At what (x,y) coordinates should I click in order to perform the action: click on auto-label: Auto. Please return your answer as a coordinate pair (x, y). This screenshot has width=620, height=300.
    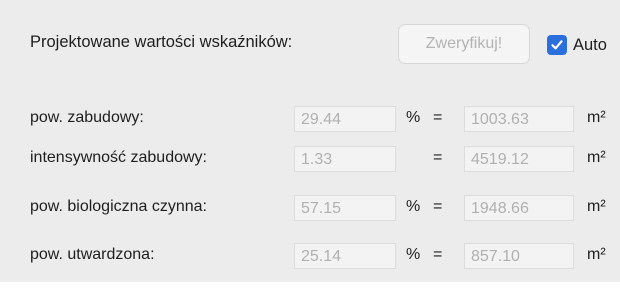
    Looking at the image, I should click on (590, 44).